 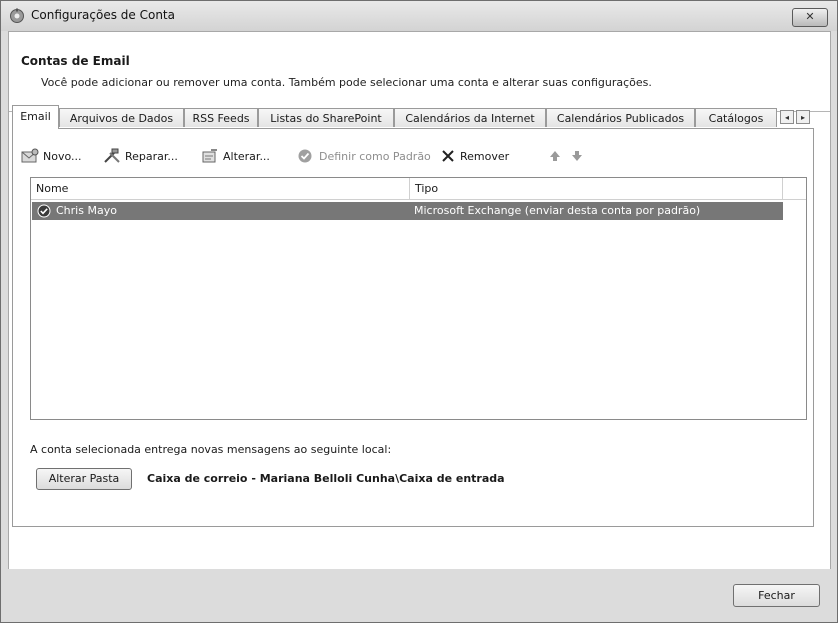 What do you see at coordinates (84, 479) in the screenshot?
I see `change-folder-button: Alterar Pasta` at bounding box center [84, 479].